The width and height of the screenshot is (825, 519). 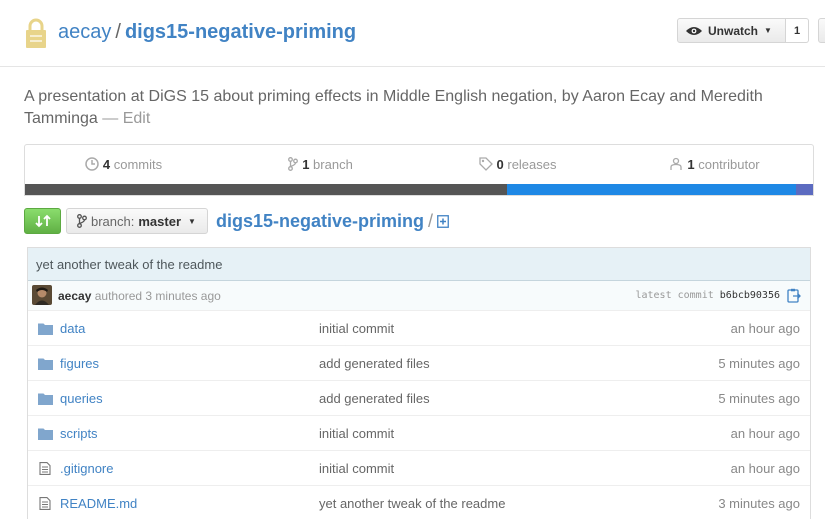 What do you see at coordinates (794, 295) in the screenshot?
I see `clipboard-icon` at bounding box center [794, 295].